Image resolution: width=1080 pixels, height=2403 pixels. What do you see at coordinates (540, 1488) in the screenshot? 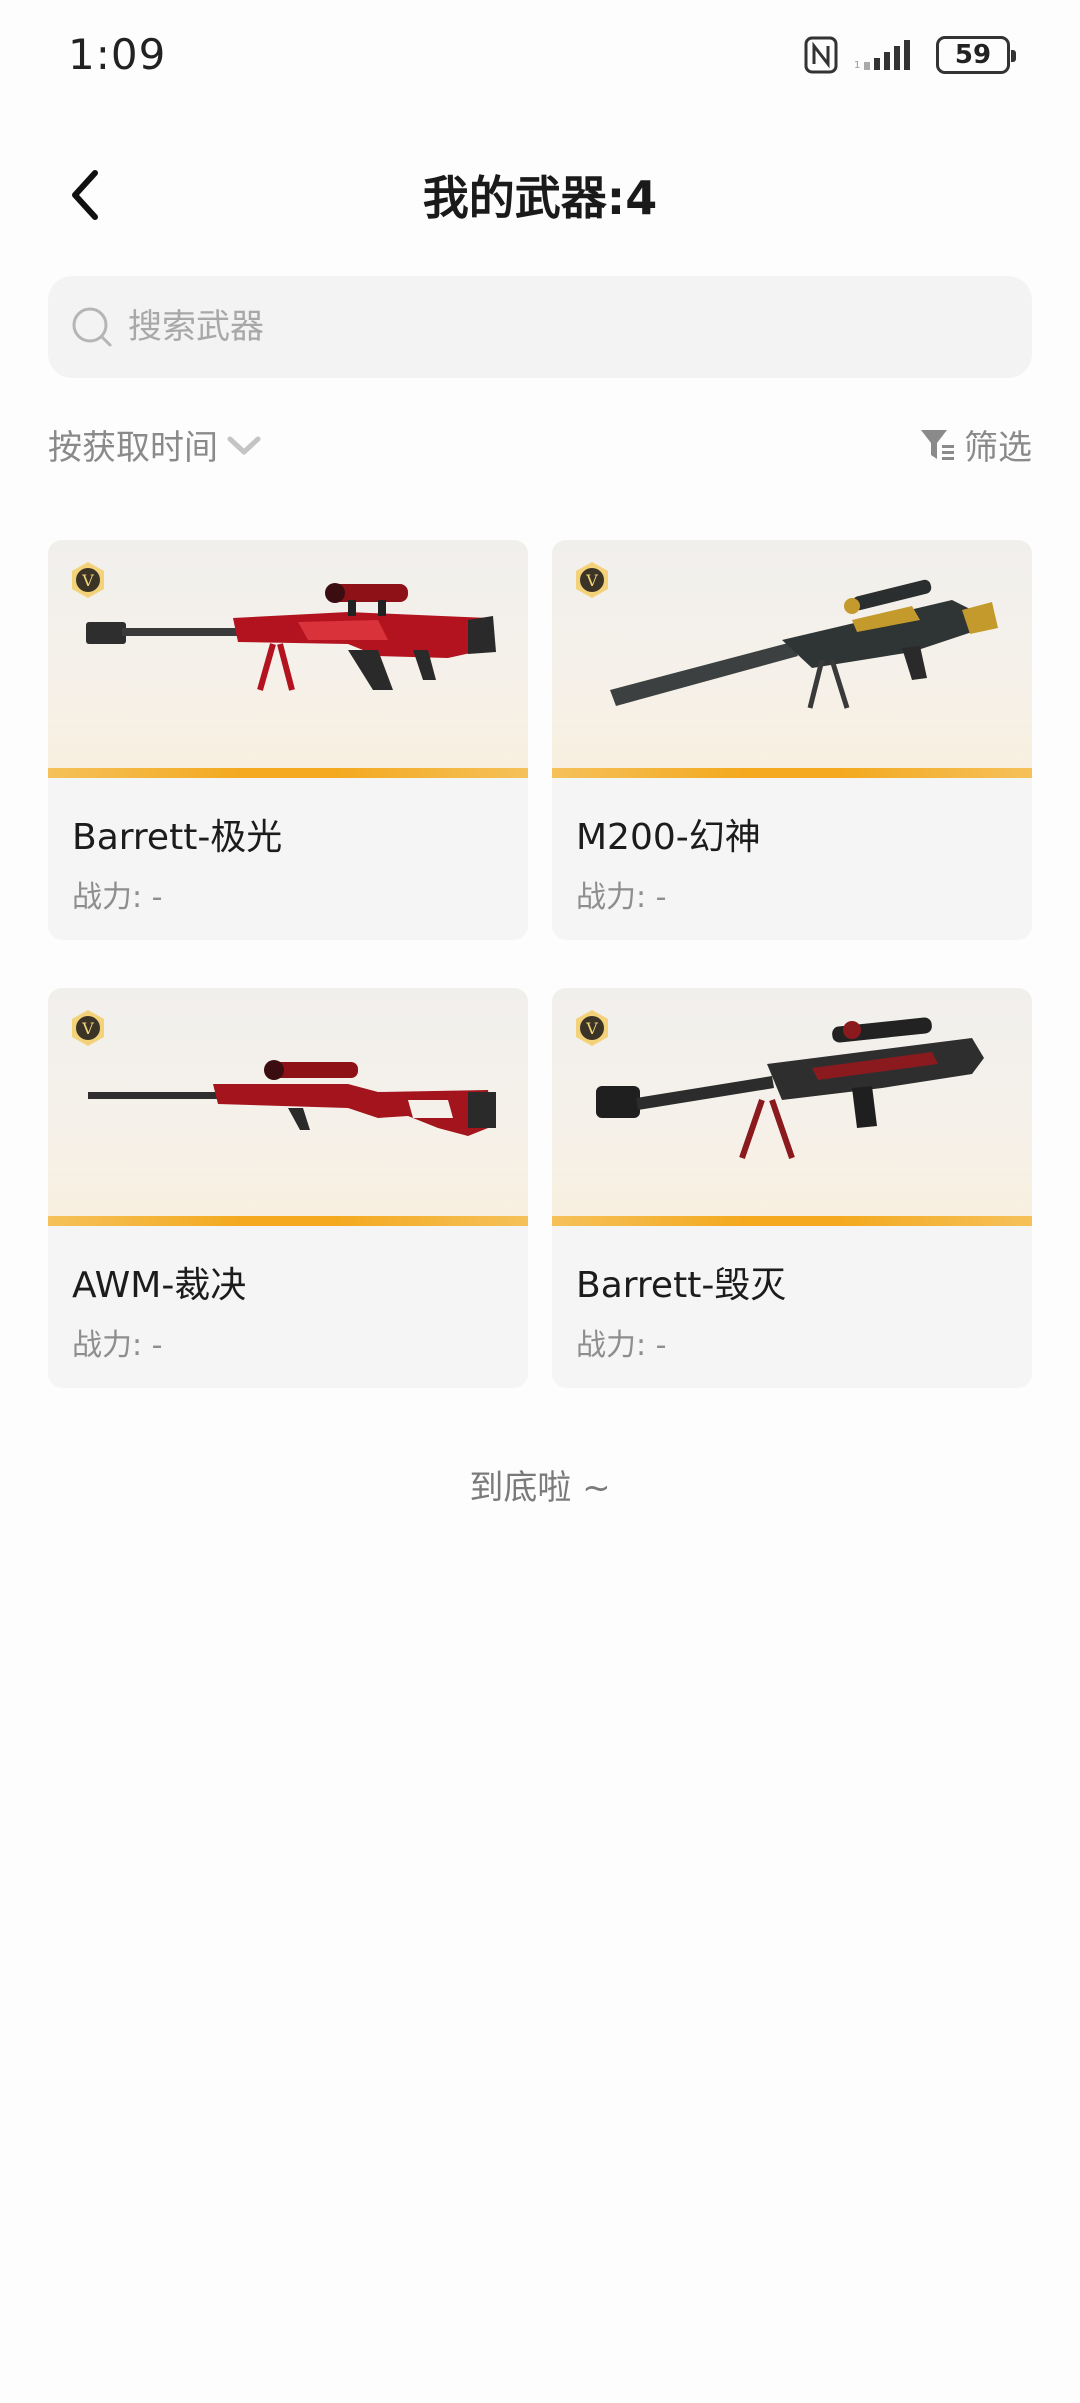
I see `end-of-list-text: 到底啦 ~` at bounding box center [540, 1488].